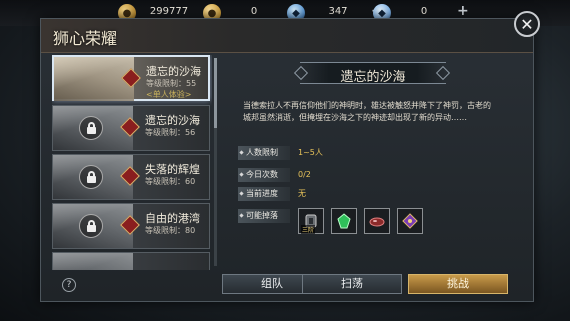 This screenshot has width=570, height=321. What do you see at coordinates (302, 193) in the screenshot?
I see `info-value: 无` at bounding box center [302, 193].